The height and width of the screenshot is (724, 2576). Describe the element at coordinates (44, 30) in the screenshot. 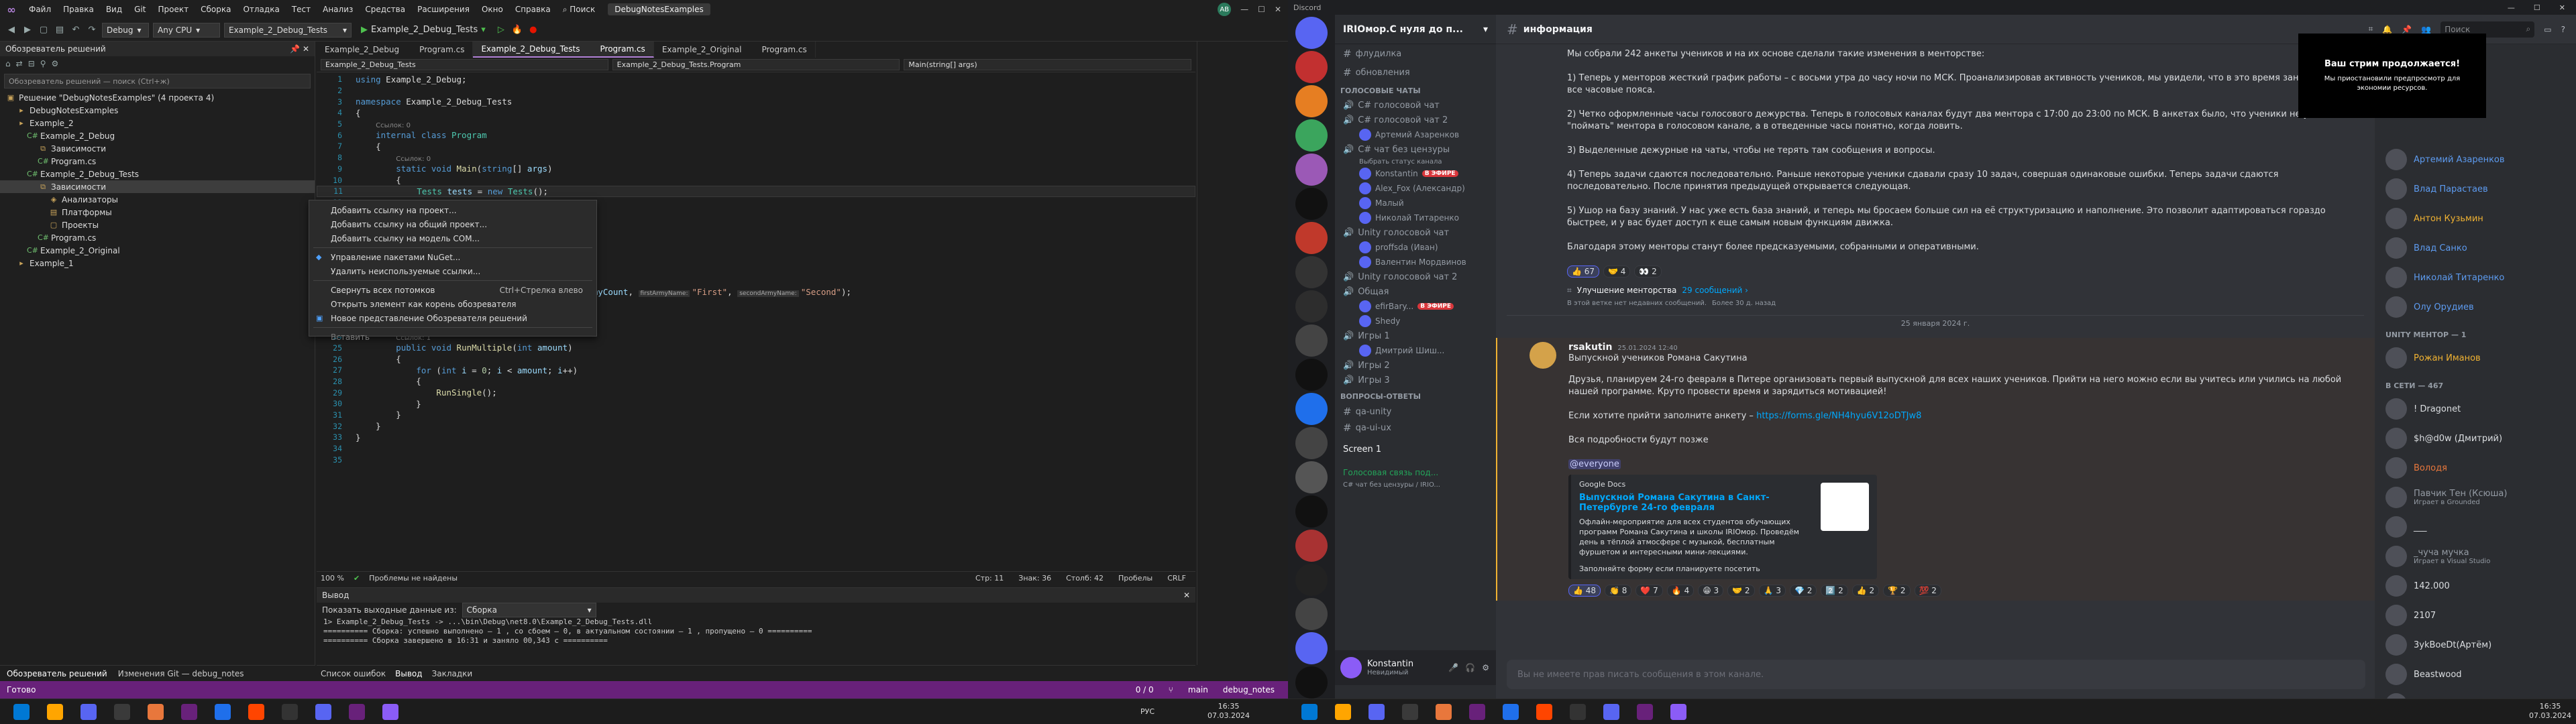

I see `new-file-icon: ▢` at that location.